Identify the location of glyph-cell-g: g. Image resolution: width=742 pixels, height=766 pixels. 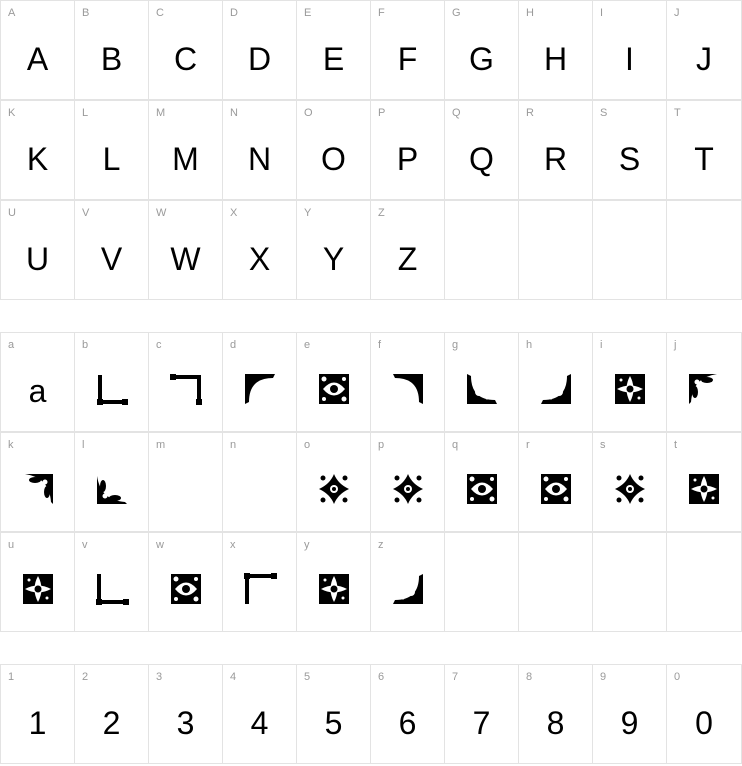
(482, 382).